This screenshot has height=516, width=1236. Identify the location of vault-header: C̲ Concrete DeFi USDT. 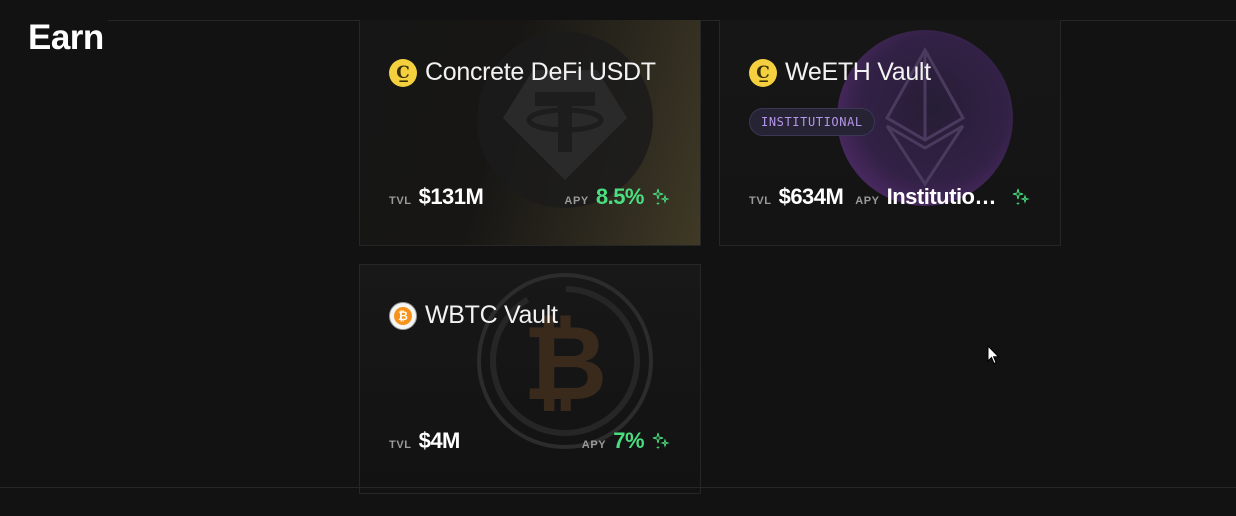
(522, 72).